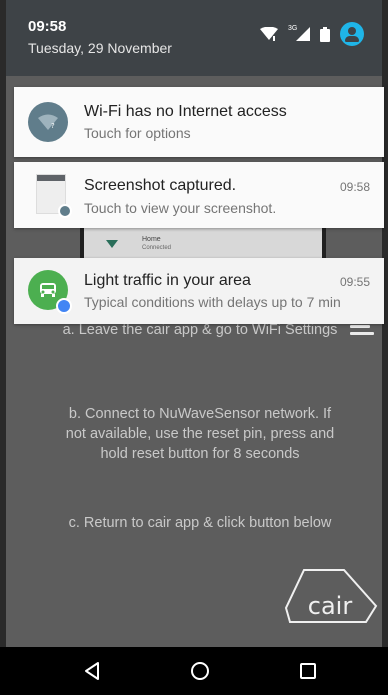 This screenshot has width=388, height=695. What do you see at coordinates (203, 243) in the screenshot?
I see `screenshot-preview-peek: Home Connected` at bounding box center [203, 243].